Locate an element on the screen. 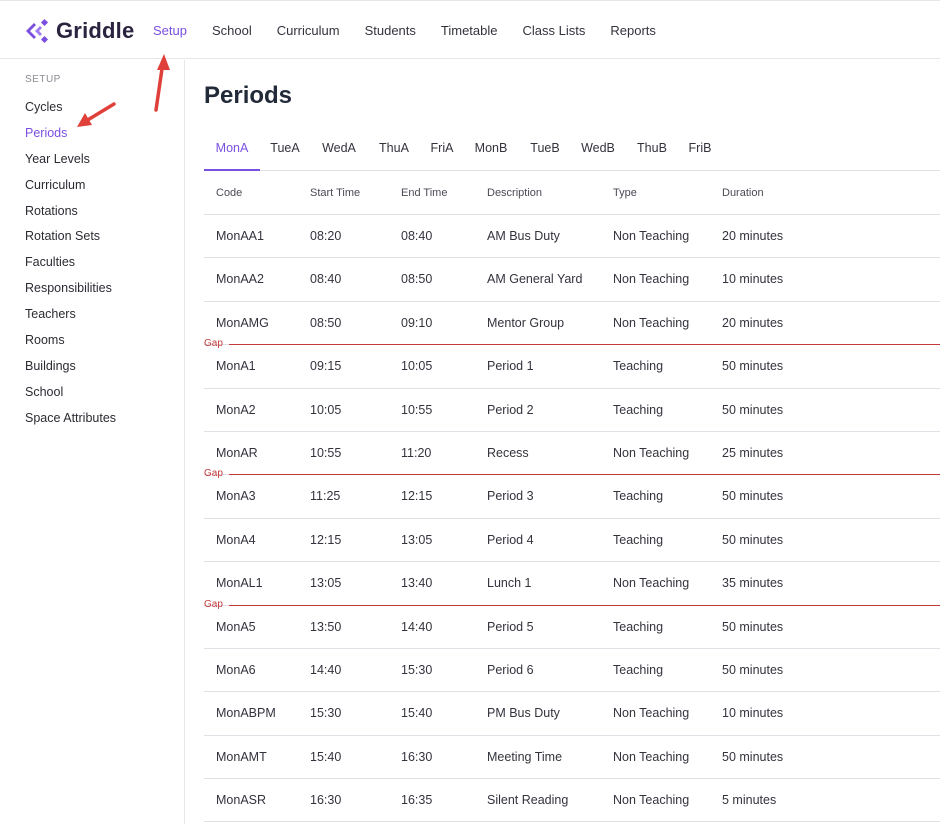 This screenshot has height=824, width=940. sidebar-item-cycles: Cycles is located at coordinates (70, 111).